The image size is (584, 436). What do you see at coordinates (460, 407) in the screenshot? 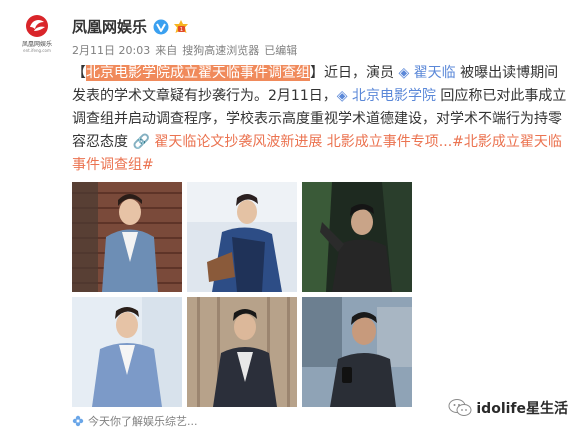
I see `wechat-icon` at bounding box center [460, 407].